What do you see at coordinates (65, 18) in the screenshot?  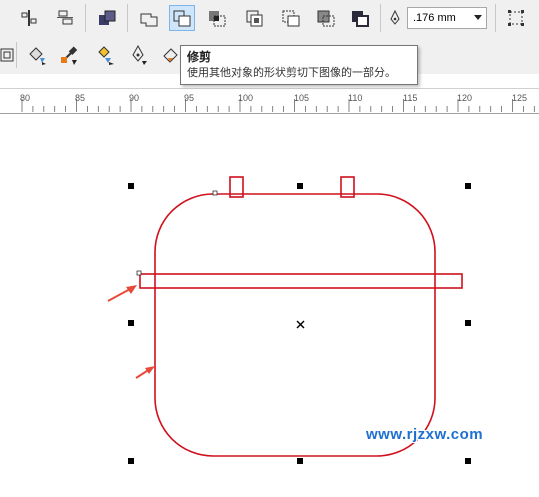 I see `align-objects-icon` at bounding box center [65, 18].